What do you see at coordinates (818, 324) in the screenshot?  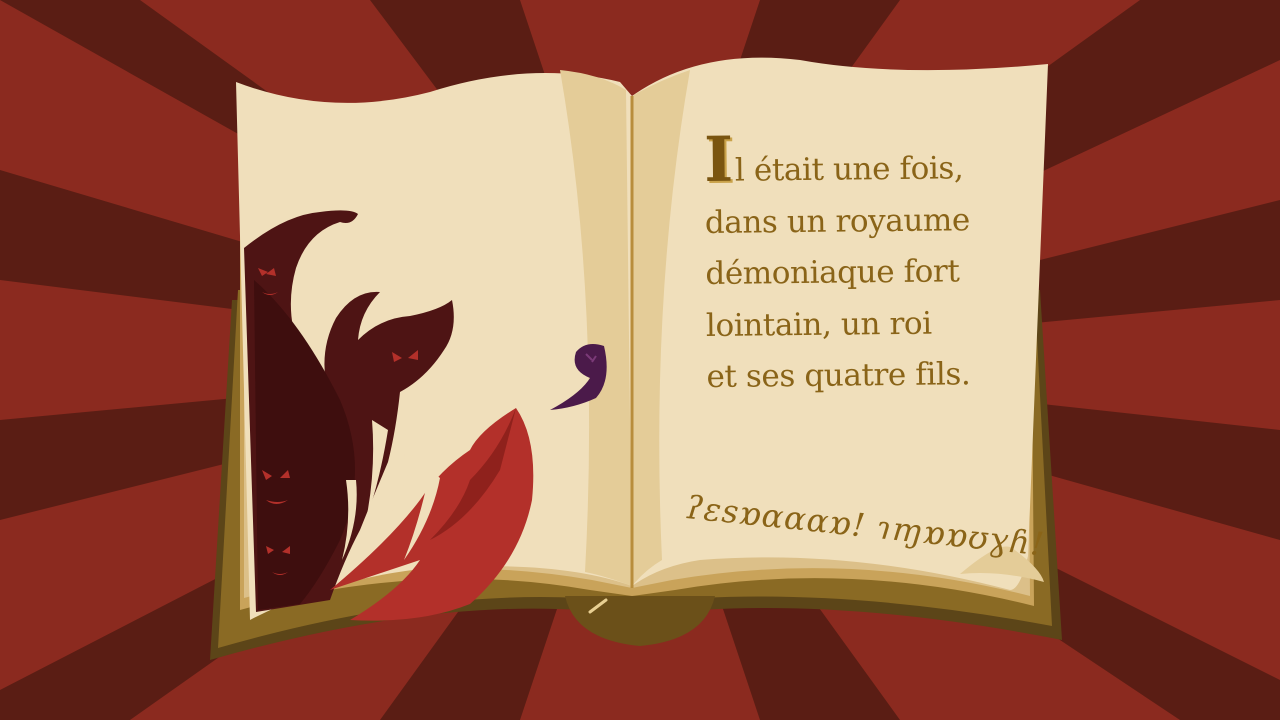 I see `story-line: lointain, un roi` at bounding box center [818, 324].